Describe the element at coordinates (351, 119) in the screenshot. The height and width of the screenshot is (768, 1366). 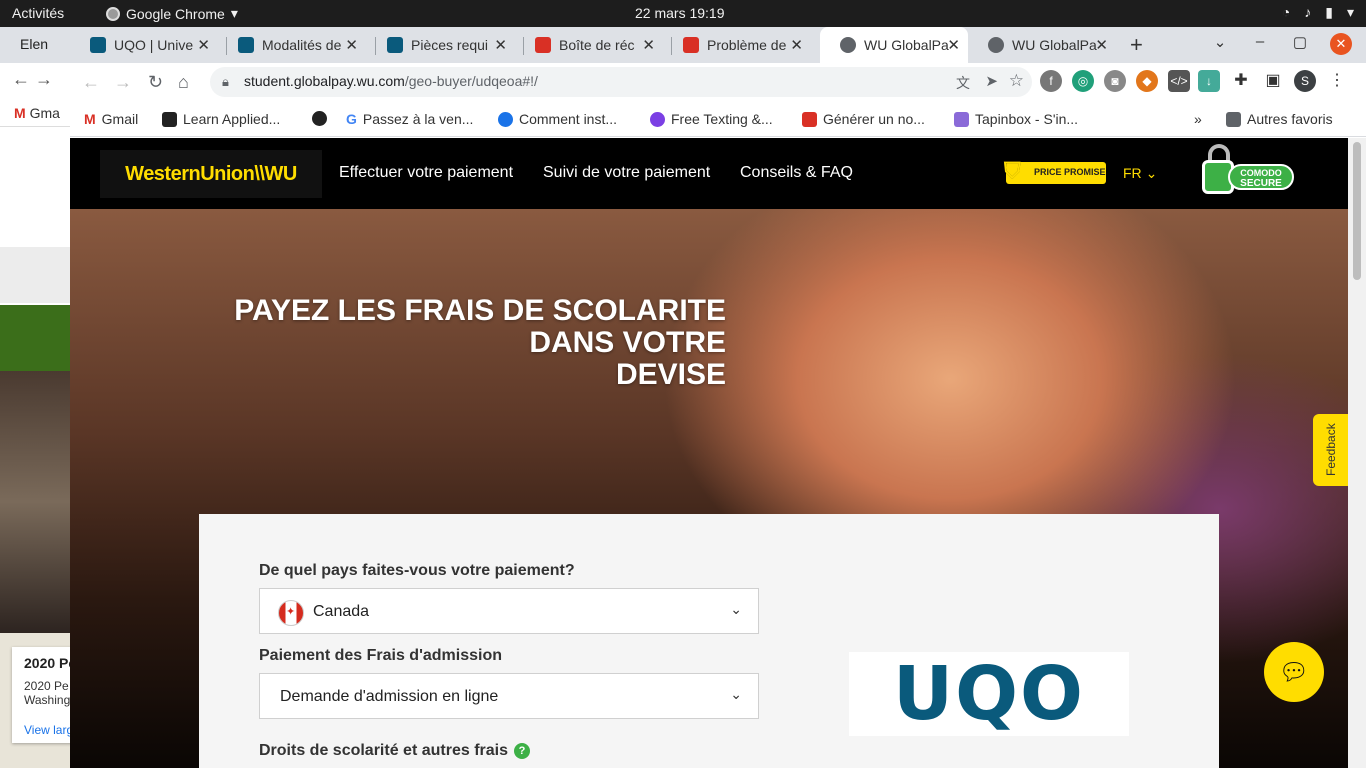
I see `google-icon: G` at that location.